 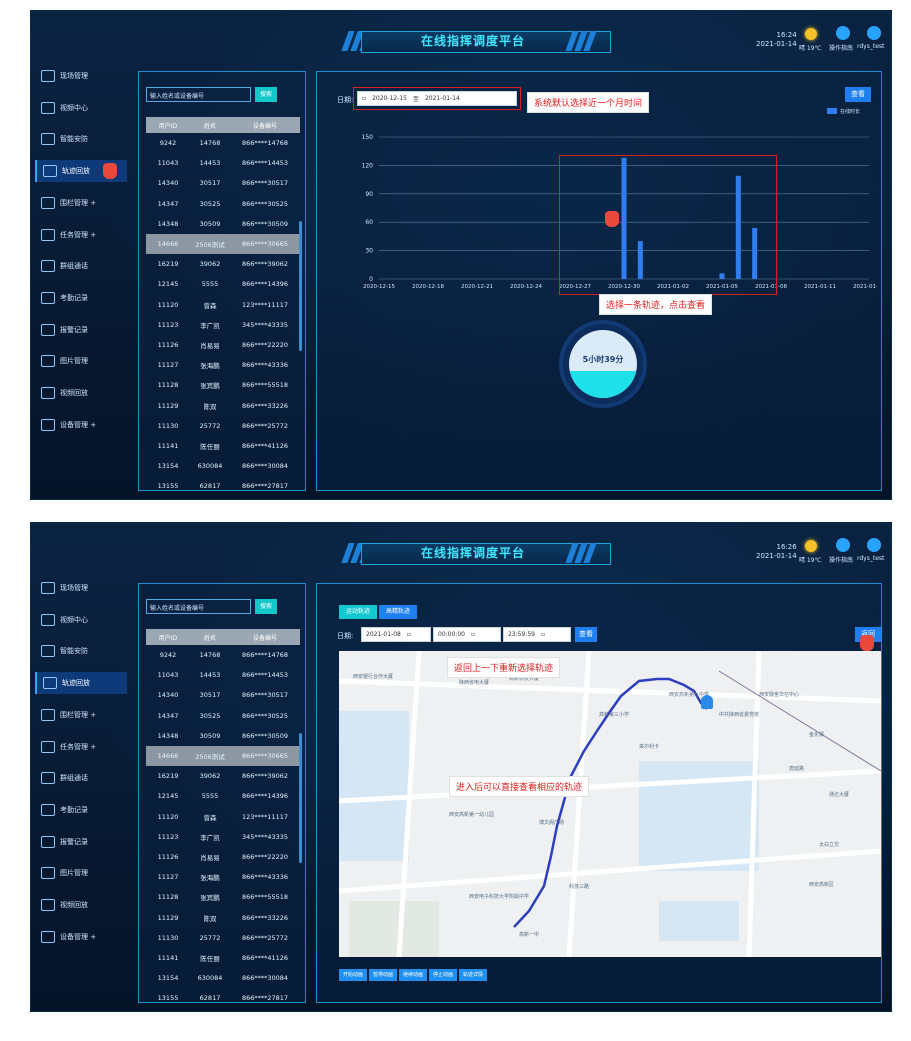 What do you see at coordinates (413, 975) in the screenshot?
I see `animation-button-2: 继续动画` at bounding box center [413, 975].